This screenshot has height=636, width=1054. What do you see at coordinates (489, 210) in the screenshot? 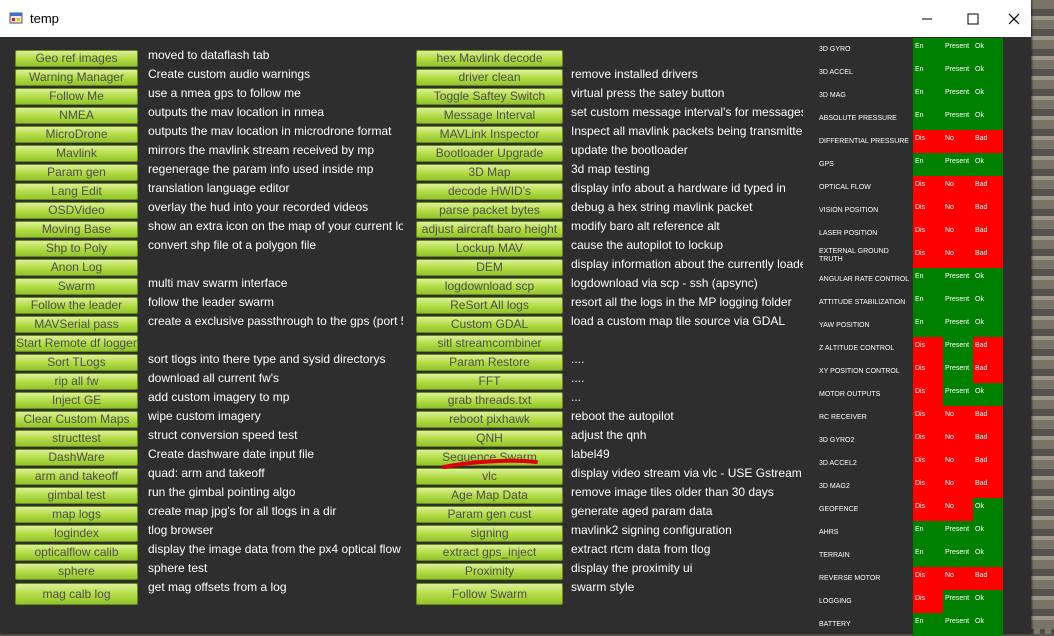
I see `tool-button: parse packet bytes` at bounding box center [489, 210].